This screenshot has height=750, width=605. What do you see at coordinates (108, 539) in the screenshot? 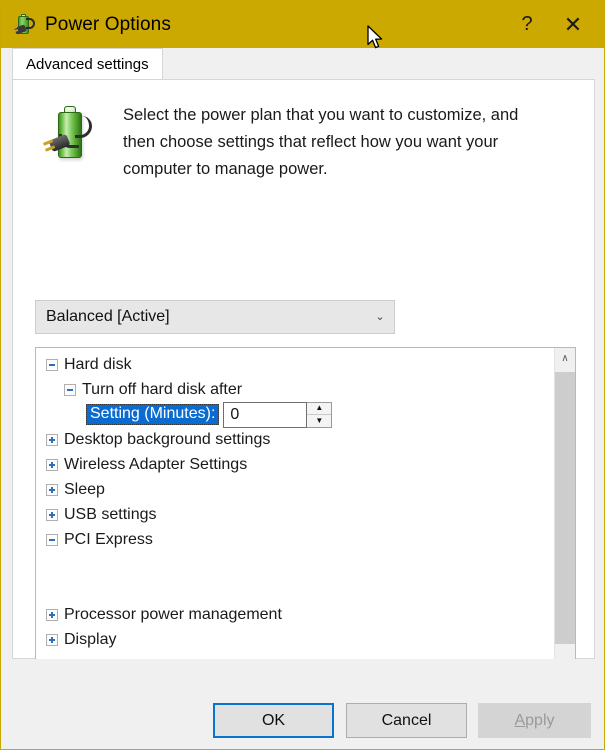
I see `tree-row-label: PCI Express` at bounding box center [108, 539].